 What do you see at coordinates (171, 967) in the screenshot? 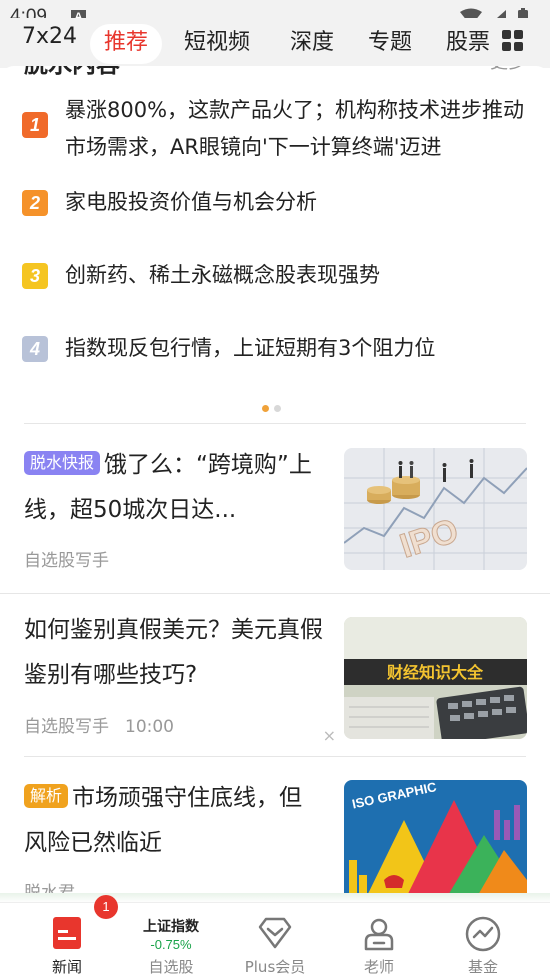
I see `nav-label: 自选股` at bounding box center [171, 967].